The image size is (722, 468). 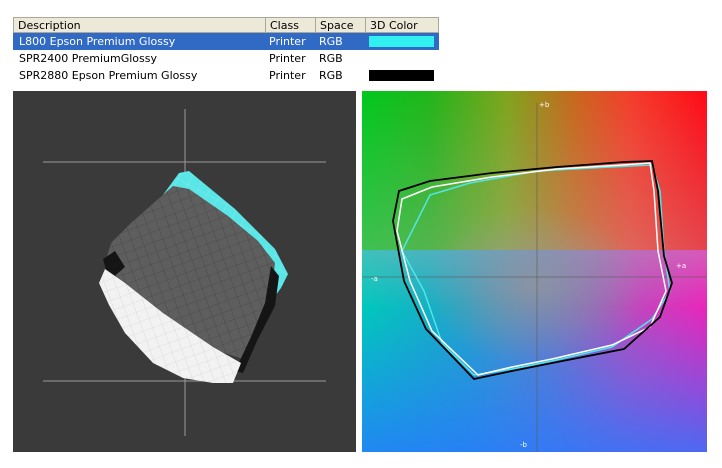 What do you see at coordinates (681, 266) in the screenshot?
I see `axis-label-plus-a: +a` at bounding box center [681, 266].